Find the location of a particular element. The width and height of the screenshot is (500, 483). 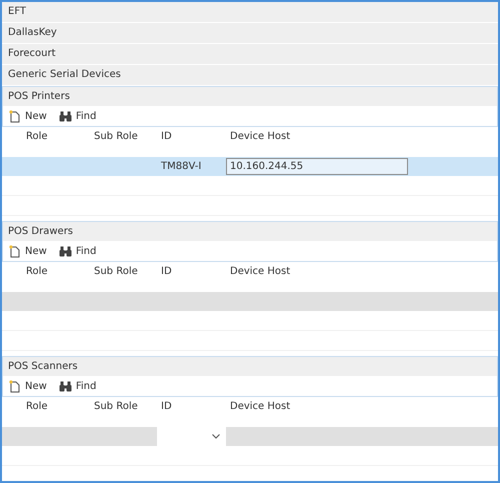

section-header: POS Drawers is located at coordinates (250, 231).